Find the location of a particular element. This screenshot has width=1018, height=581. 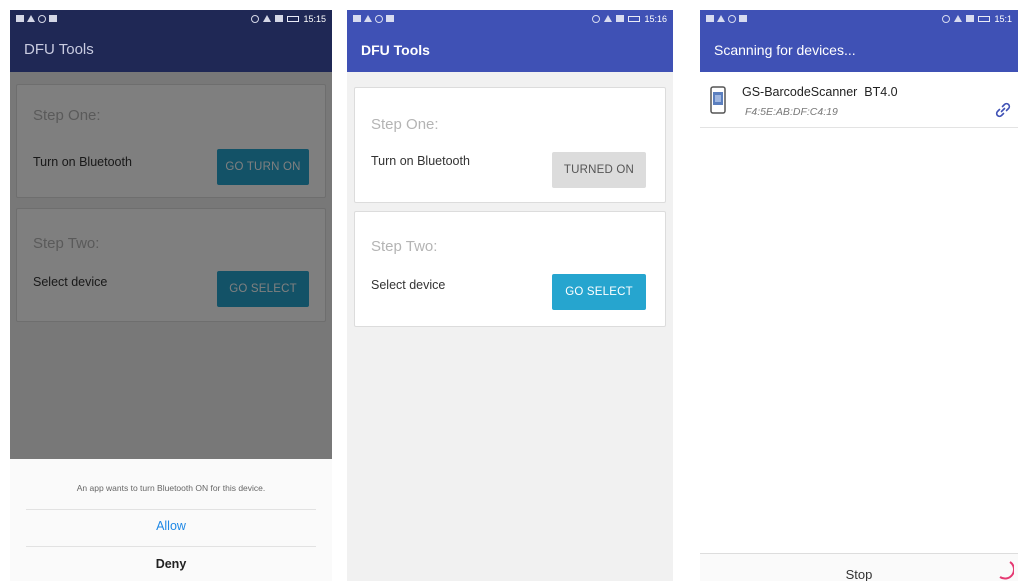

device-name: GS-BarcodeScanner BT4.0 is located at coordinates (820, 92).